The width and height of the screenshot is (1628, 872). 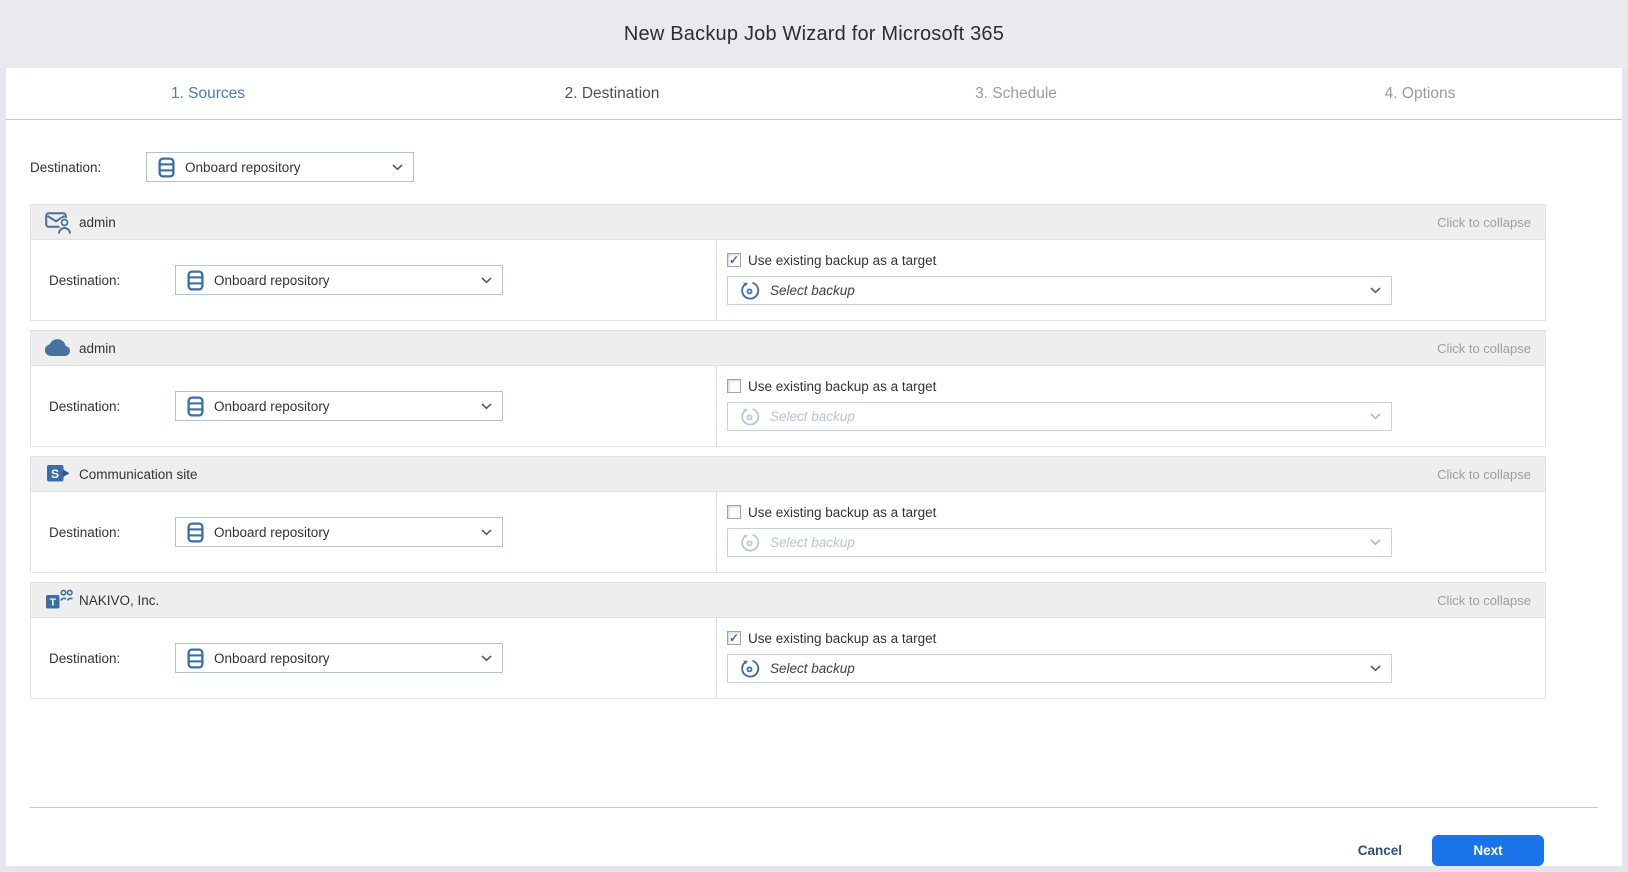 I want to click on sharepoint-icon: S, so click(x=62, y=474).